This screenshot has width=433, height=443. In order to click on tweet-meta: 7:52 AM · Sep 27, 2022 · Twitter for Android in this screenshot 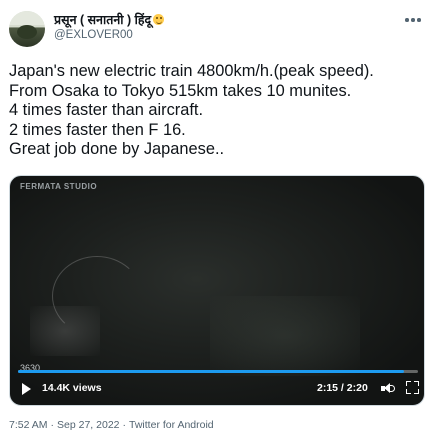, I will do `click(111, 425)`.